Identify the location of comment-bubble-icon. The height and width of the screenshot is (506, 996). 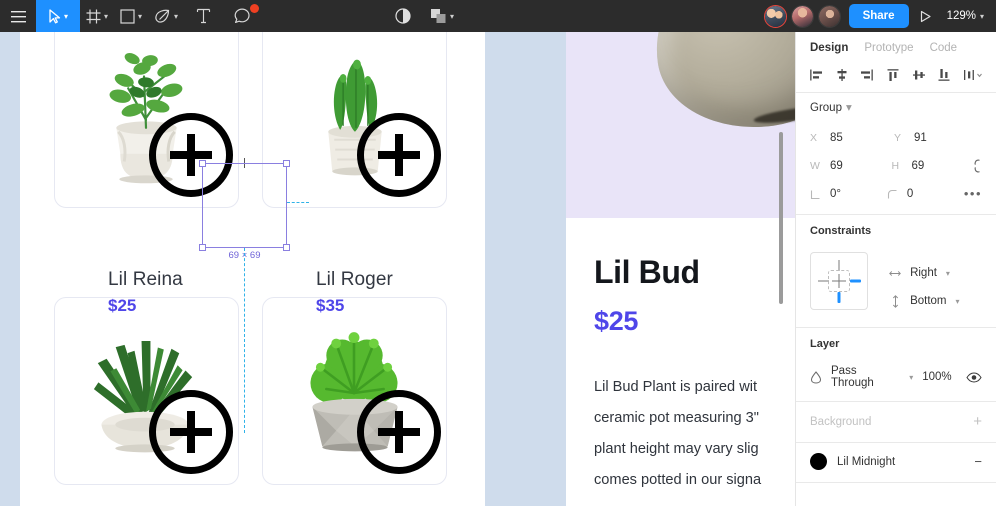
(242, 16).